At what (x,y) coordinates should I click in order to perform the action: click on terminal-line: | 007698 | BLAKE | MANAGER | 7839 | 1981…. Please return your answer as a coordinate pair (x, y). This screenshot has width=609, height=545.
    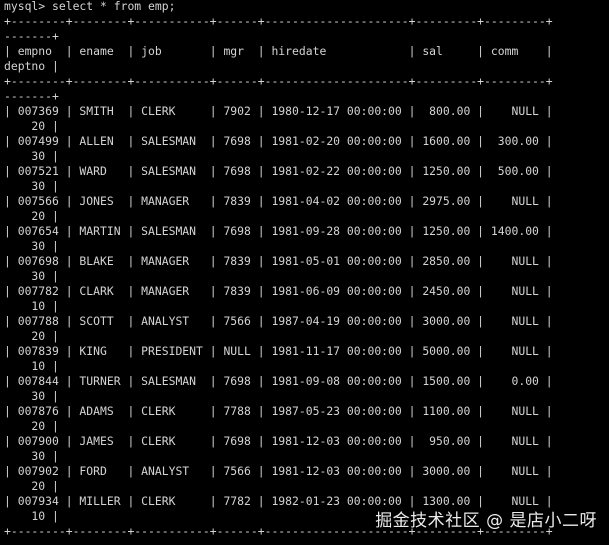
    Looking at the image, I should click on (278, 261).